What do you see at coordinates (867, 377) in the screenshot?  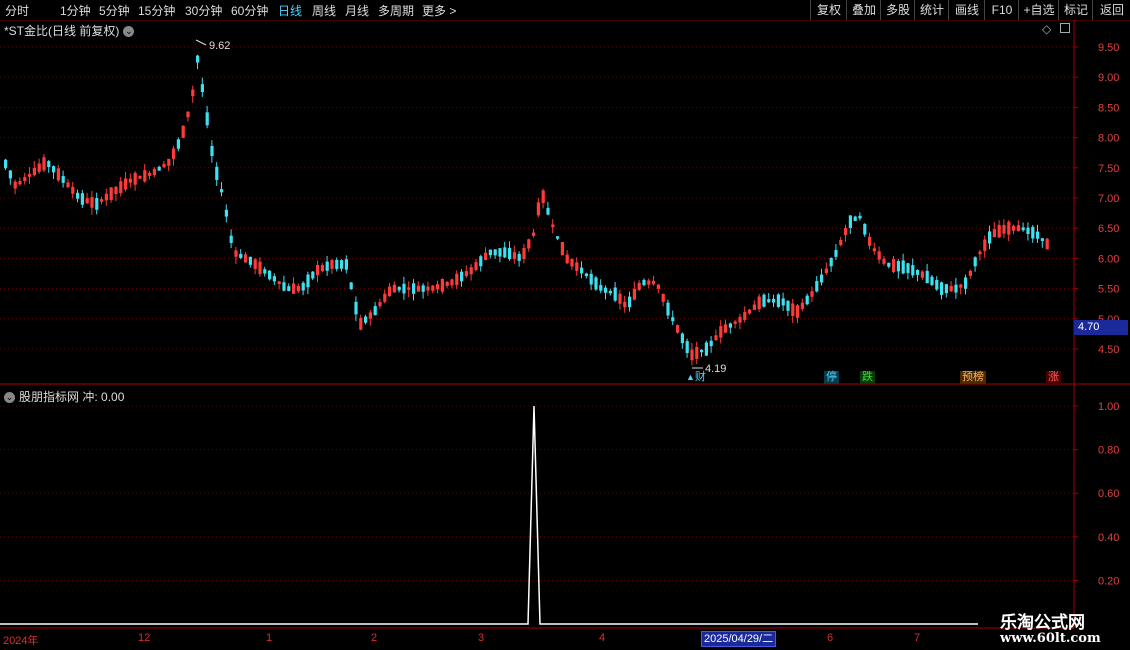 I see `badge-drop: 跌` at bounding box center [867, 377].